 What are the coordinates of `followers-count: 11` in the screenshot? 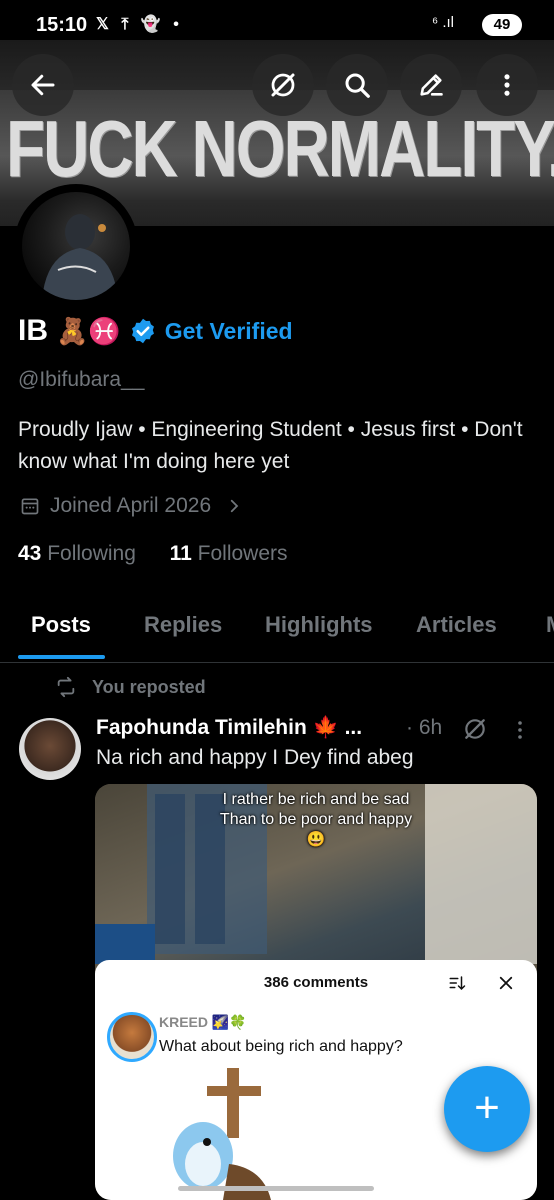 It's located at (180, 553).